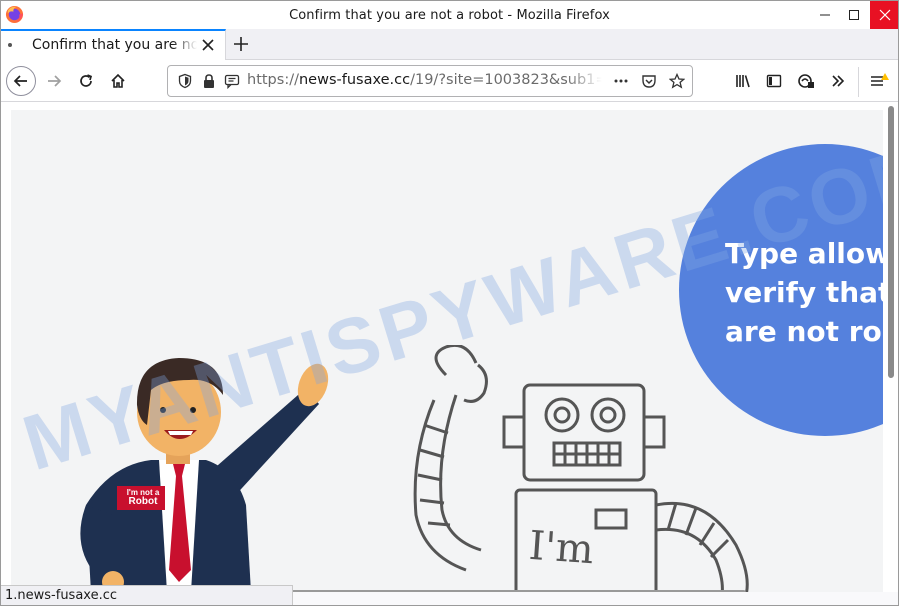 The image size is (899, 606). I want to click on hamburger-menu-icon, so click(880, 79).